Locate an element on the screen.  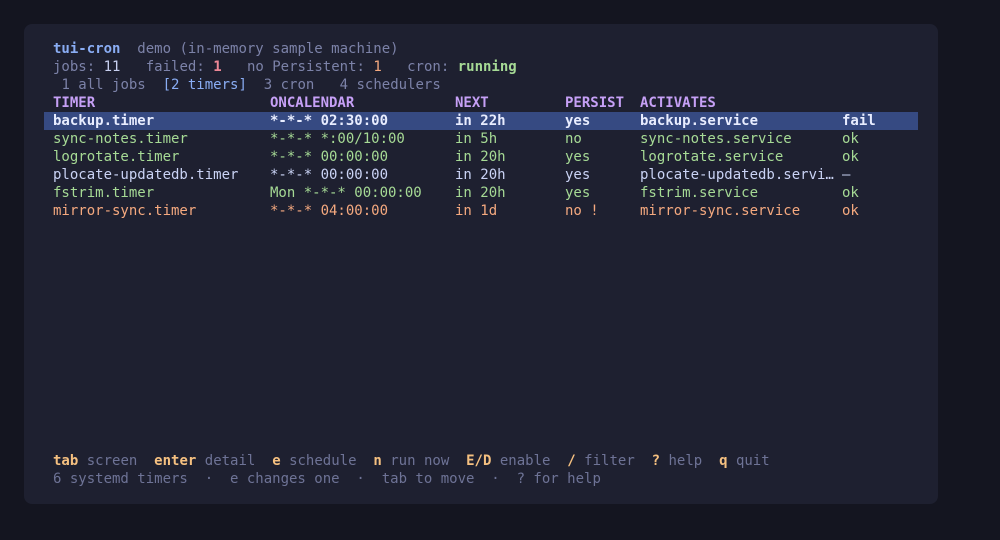
failed-count: 1 is located at coordinates (217, 67).